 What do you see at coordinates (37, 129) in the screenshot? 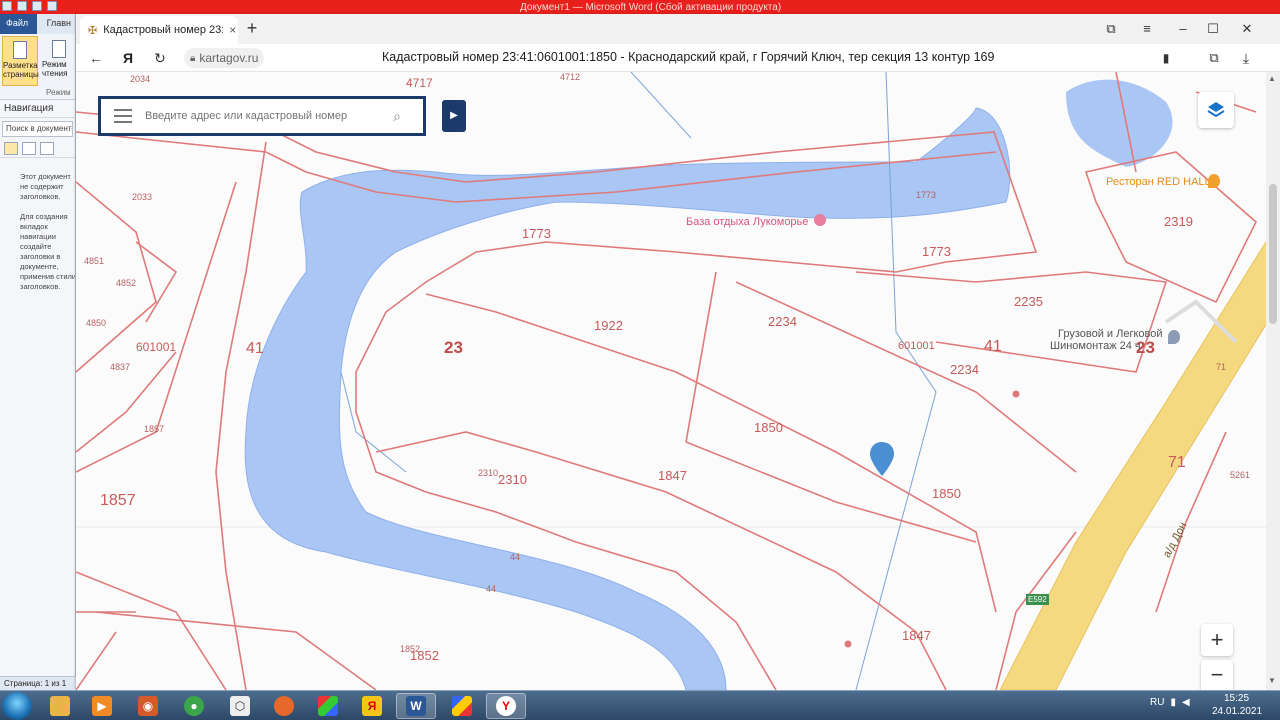
I see `navigation-search-field: Поиск в документе` at bounding box center [37, 129].